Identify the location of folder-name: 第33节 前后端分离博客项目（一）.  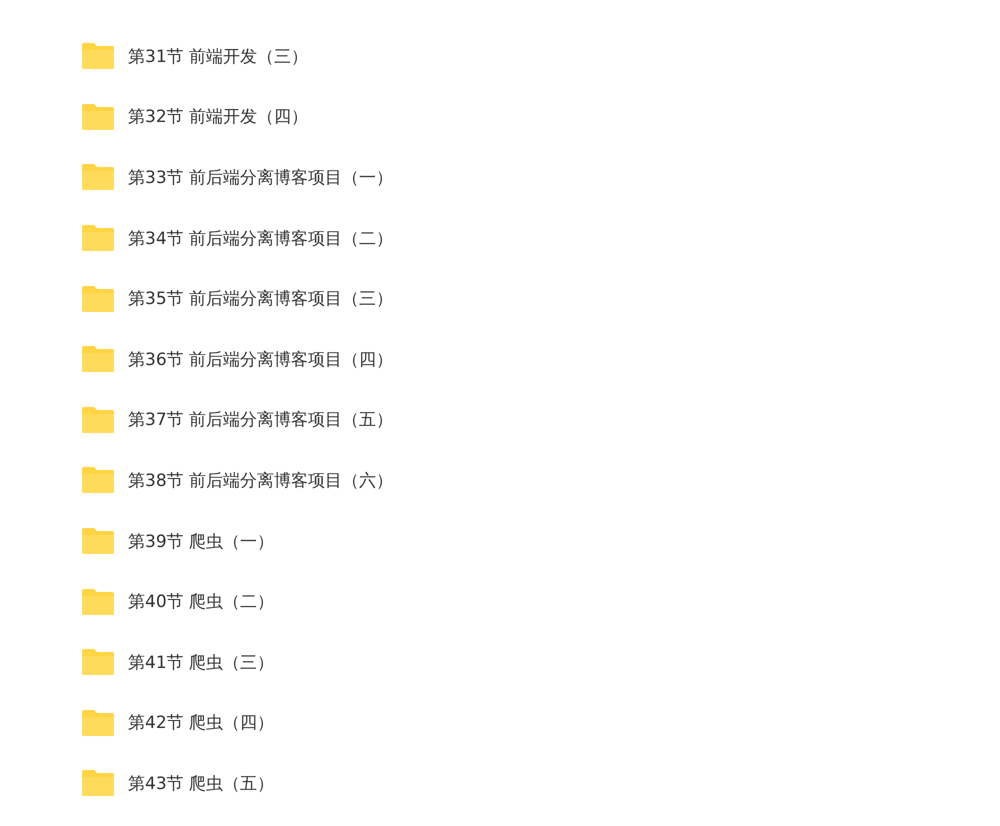
(261, 177).